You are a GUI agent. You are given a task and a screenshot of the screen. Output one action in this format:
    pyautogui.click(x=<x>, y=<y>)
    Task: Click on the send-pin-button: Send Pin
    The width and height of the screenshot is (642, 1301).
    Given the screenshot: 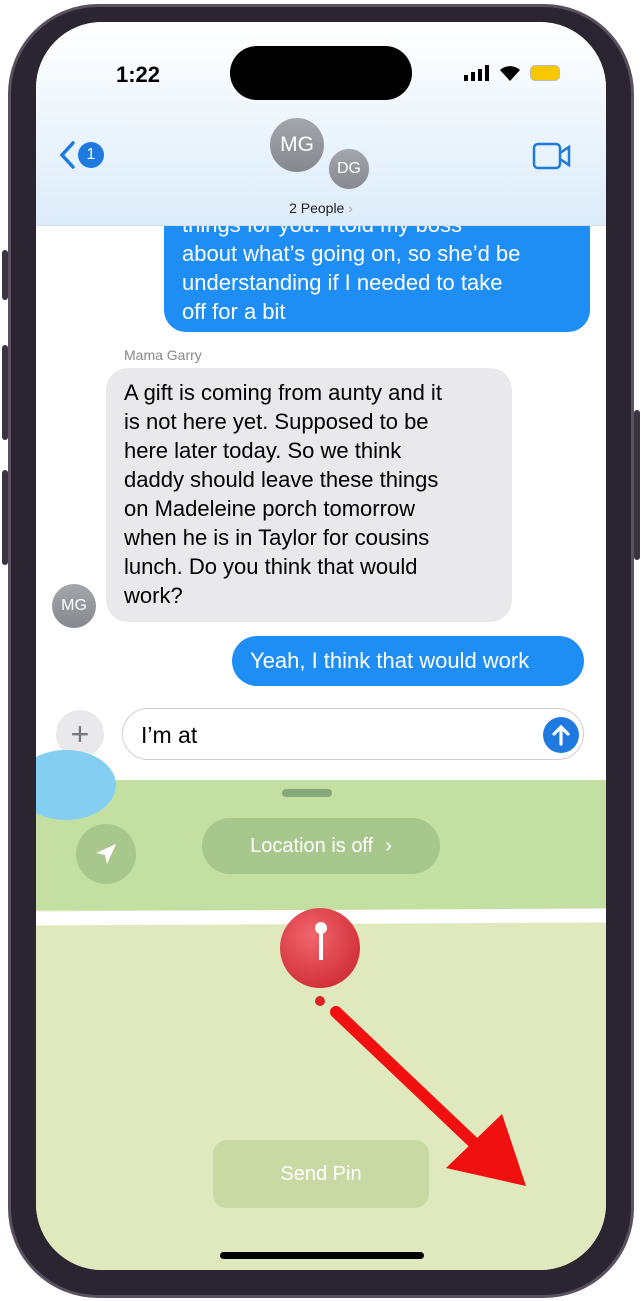 What is the action you would take?
    pyautogui.click(x=321, y=1174)
    